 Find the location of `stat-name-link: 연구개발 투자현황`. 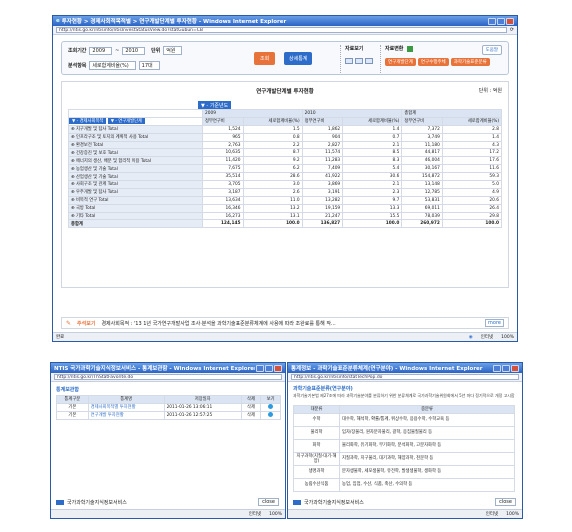

stat-name-link: 연구개발 투자현황 is located at coordinates (126, 415).